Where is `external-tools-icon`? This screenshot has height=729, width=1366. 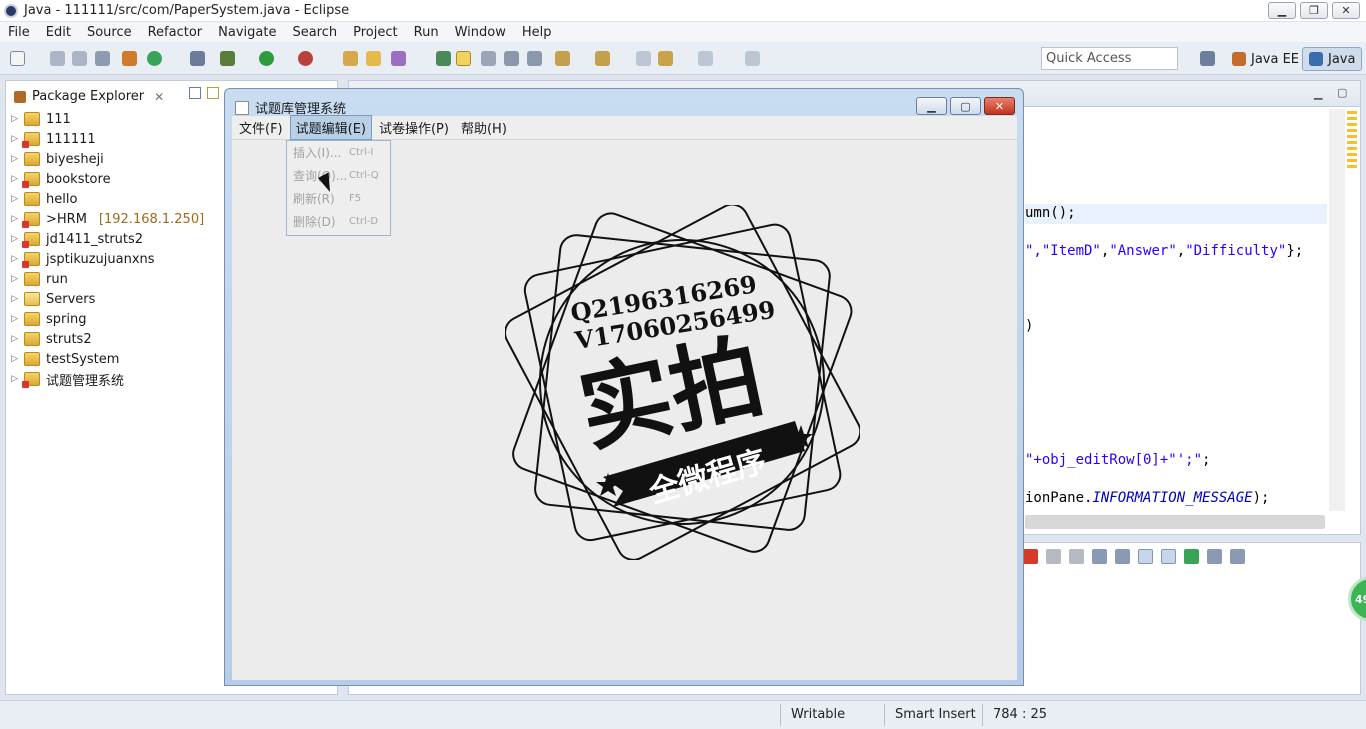 external-tools-icon is located at coordinates (305, 58).